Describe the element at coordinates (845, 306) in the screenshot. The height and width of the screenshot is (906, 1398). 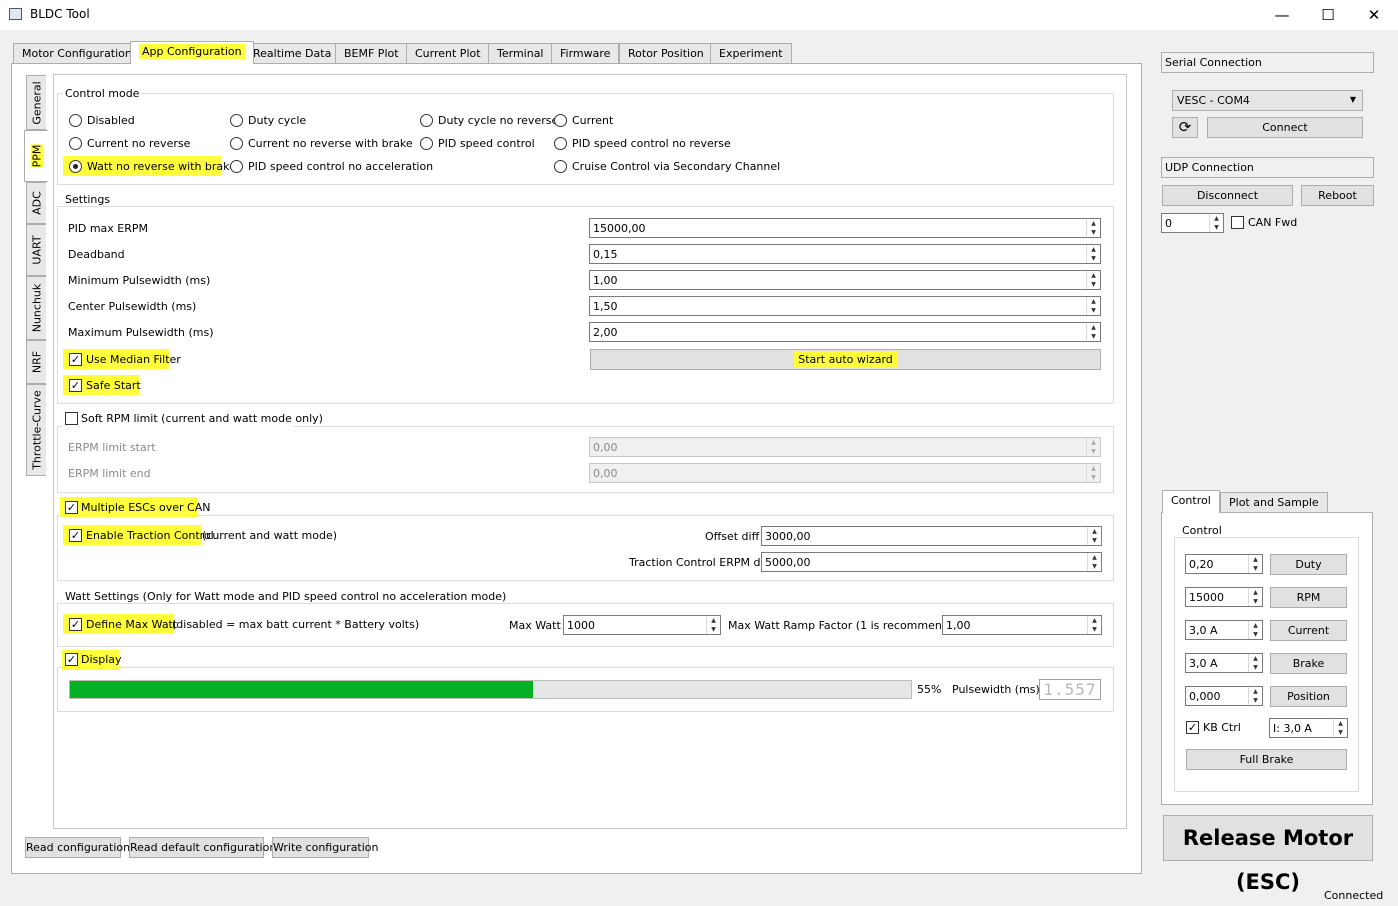
I see `center-pulsewidth-spinbox: 1,50 ▲ ▼` at that location.